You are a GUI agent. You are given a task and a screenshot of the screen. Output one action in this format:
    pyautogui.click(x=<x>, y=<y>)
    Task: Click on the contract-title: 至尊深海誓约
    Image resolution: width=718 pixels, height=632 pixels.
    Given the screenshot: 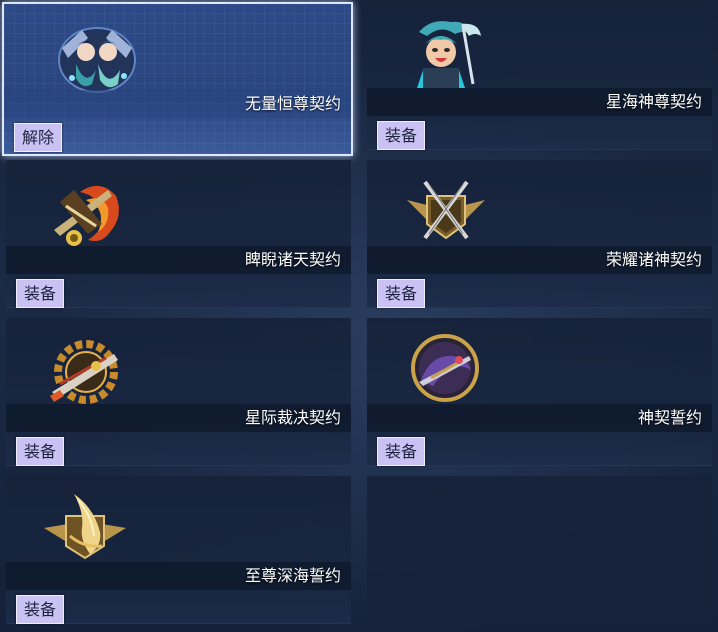 What is the action you would take?
    pyautogui.click(x=292, y=575)
    